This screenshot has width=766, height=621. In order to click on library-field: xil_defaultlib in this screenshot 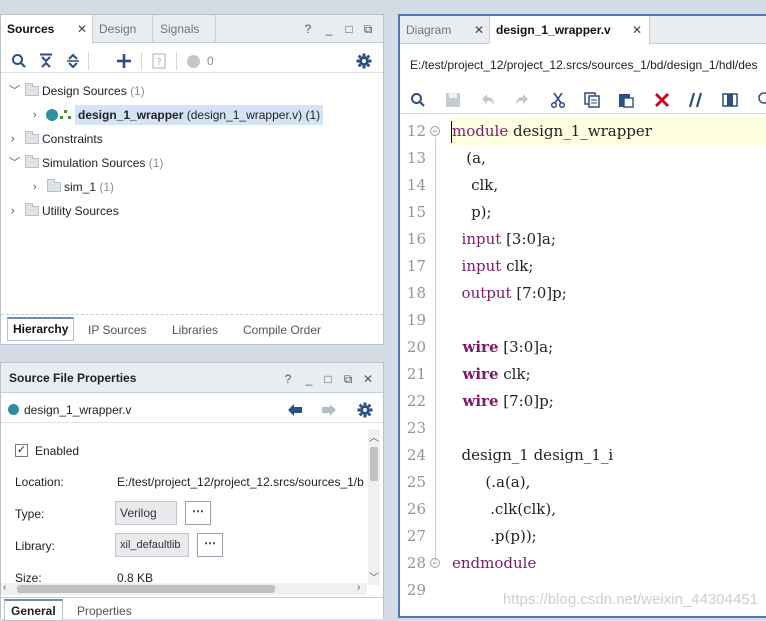, I will do `click(152, 545)`.